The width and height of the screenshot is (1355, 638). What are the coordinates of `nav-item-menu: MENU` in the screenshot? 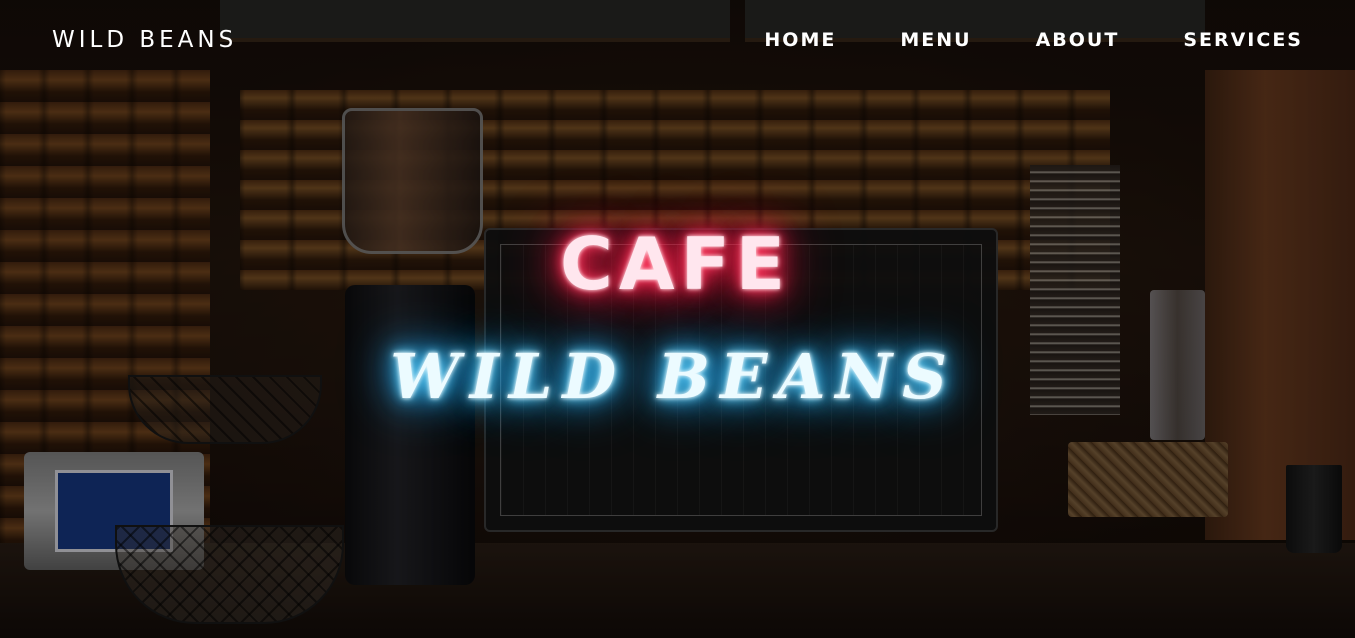 It's located at (935, 40).